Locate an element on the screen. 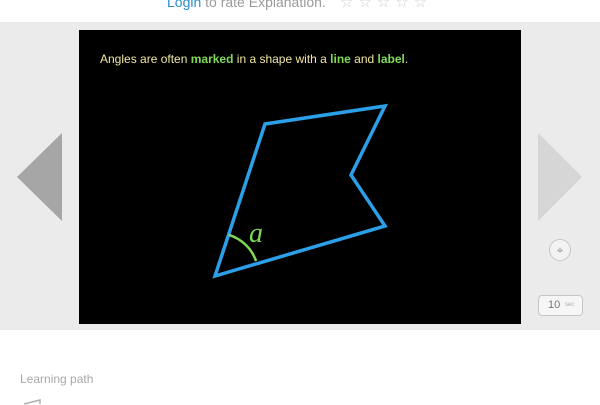  previous-slide-button is located at coordinates (39, 177).